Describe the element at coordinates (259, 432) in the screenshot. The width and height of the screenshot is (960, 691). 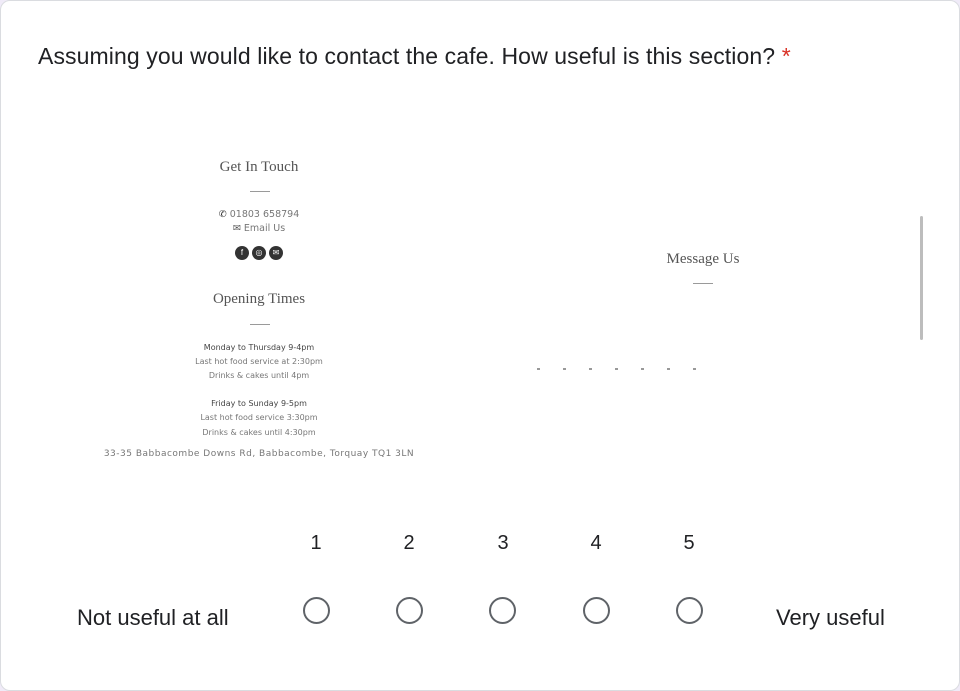
I see `hours-block2-line2: Drinks & cakes until 4:30pm` at that location.